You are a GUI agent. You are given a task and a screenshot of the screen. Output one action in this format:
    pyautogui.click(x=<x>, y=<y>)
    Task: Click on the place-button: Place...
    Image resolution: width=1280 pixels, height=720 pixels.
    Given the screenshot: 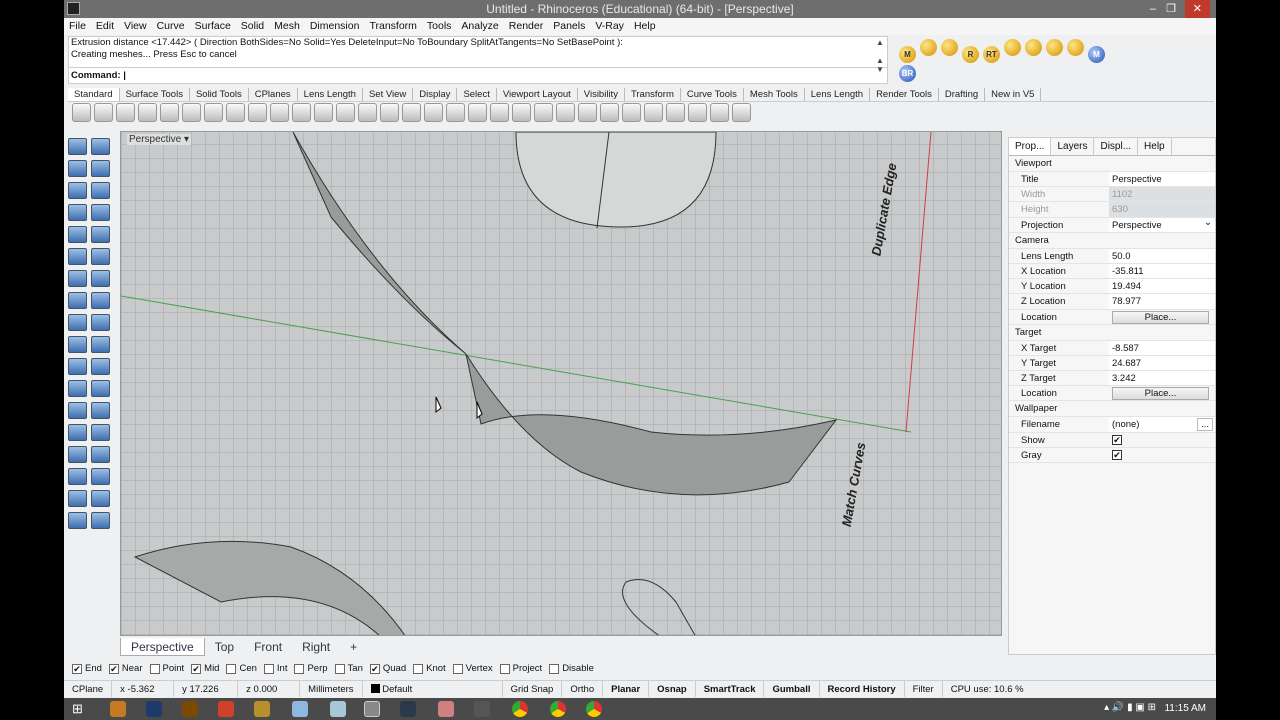 What is the action you would take?
    pyautogui.click(x=1160, y=317)
    